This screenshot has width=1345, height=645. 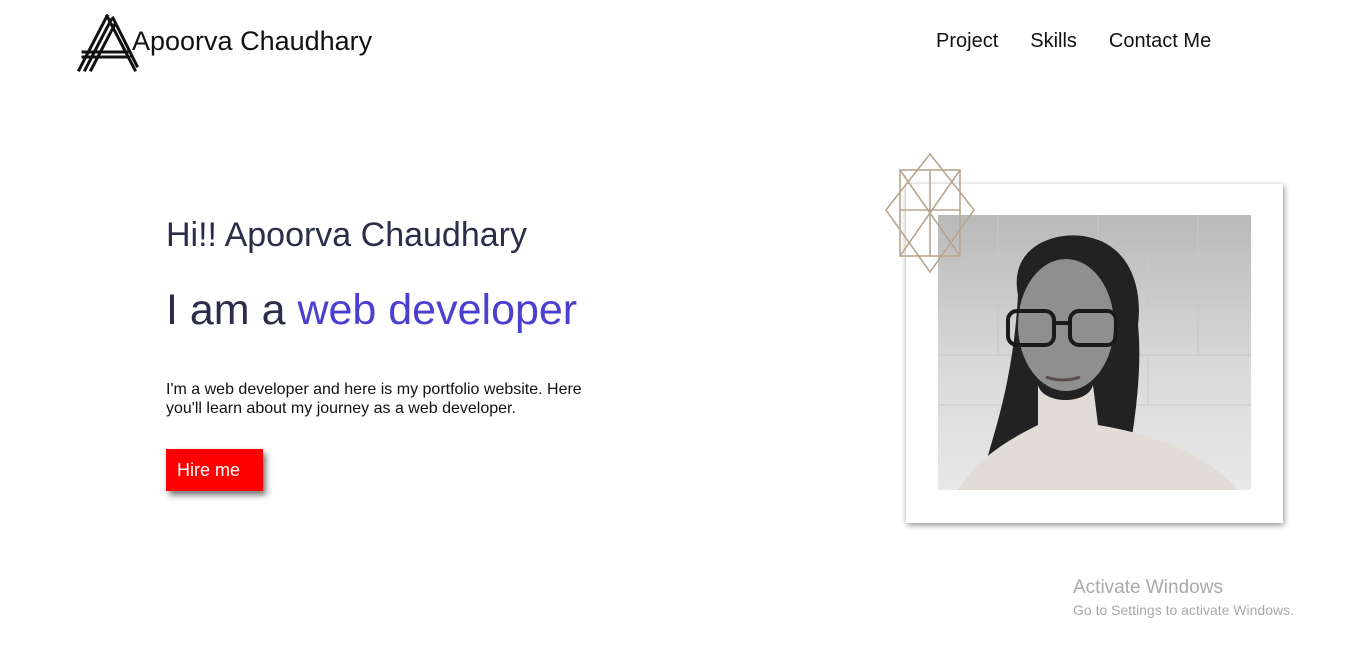 I want to click on nav-project: Project, so click(x=967, y=41).